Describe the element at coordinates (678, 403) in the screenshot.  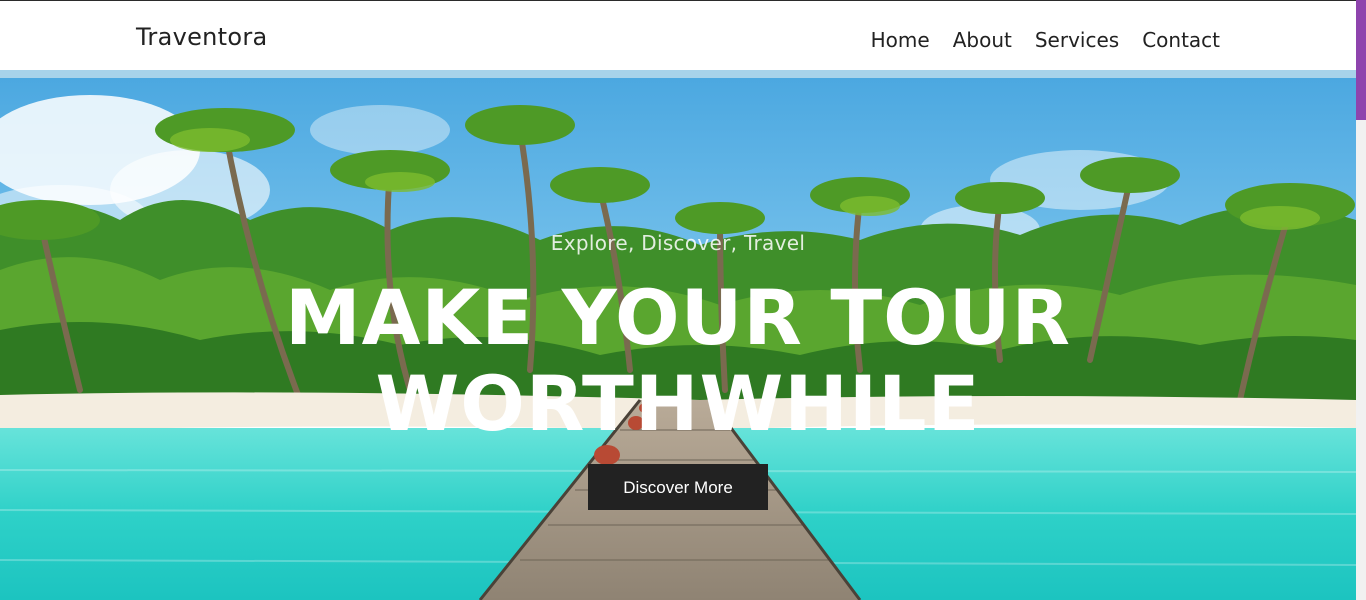
I see `hero-headline-line-2: WORTHWHILE` at that location.